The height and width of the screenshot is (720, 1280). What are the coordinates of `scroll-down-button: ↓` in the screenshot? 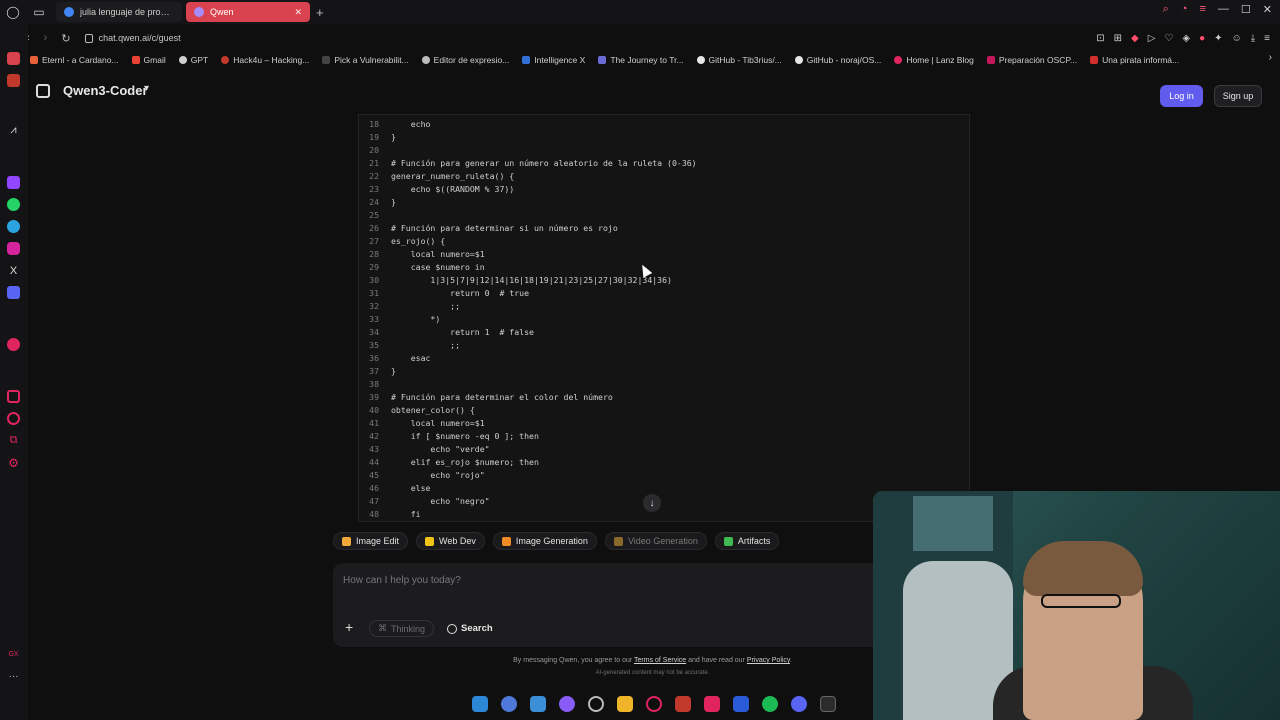 It's located at (652, 503).